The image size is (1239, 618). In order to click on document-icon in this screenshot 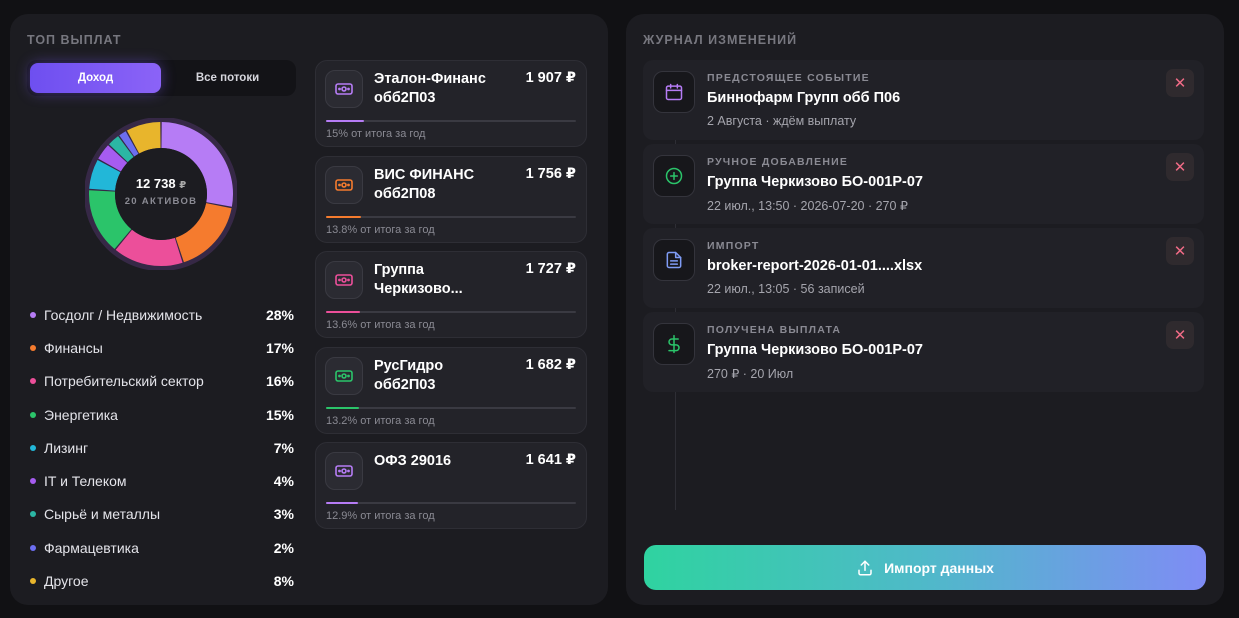, I will do `click(674, 260)`.